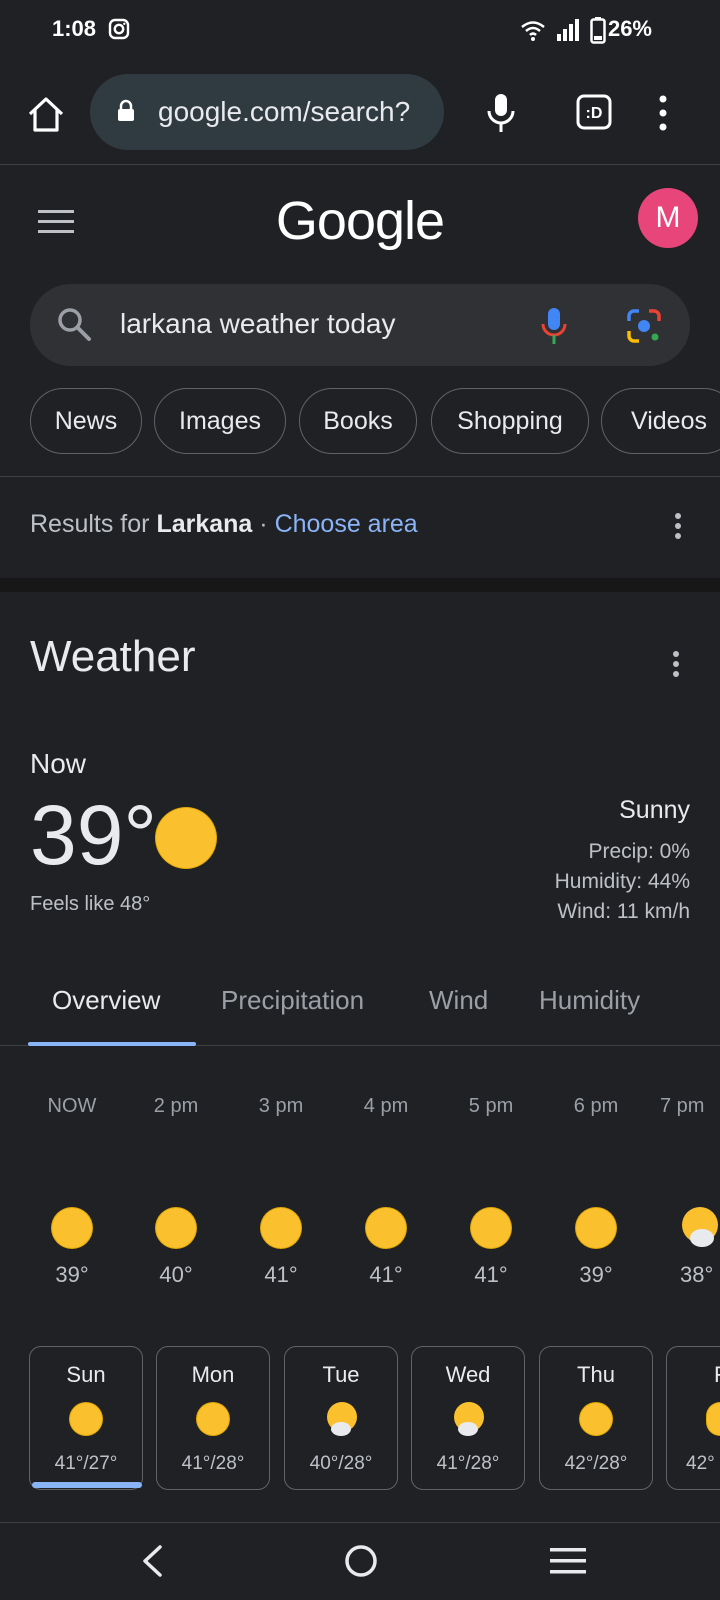  What do you see at coordinates (90, 524) in the screenshot?
I see `results-prefix: Results for` at bounding box center [90, 524].